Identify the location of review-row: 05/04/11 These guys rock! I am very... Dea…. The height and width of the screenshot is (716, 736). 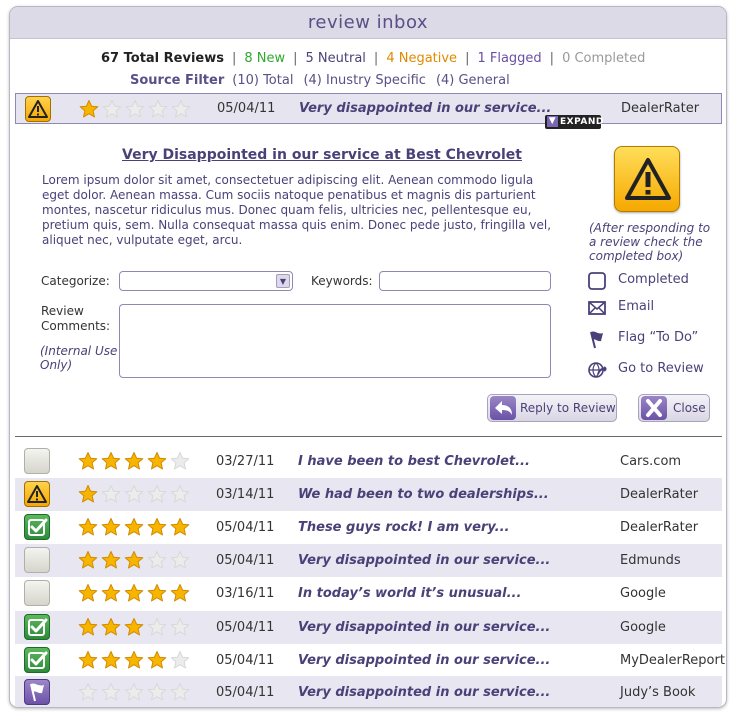
(368, 527).